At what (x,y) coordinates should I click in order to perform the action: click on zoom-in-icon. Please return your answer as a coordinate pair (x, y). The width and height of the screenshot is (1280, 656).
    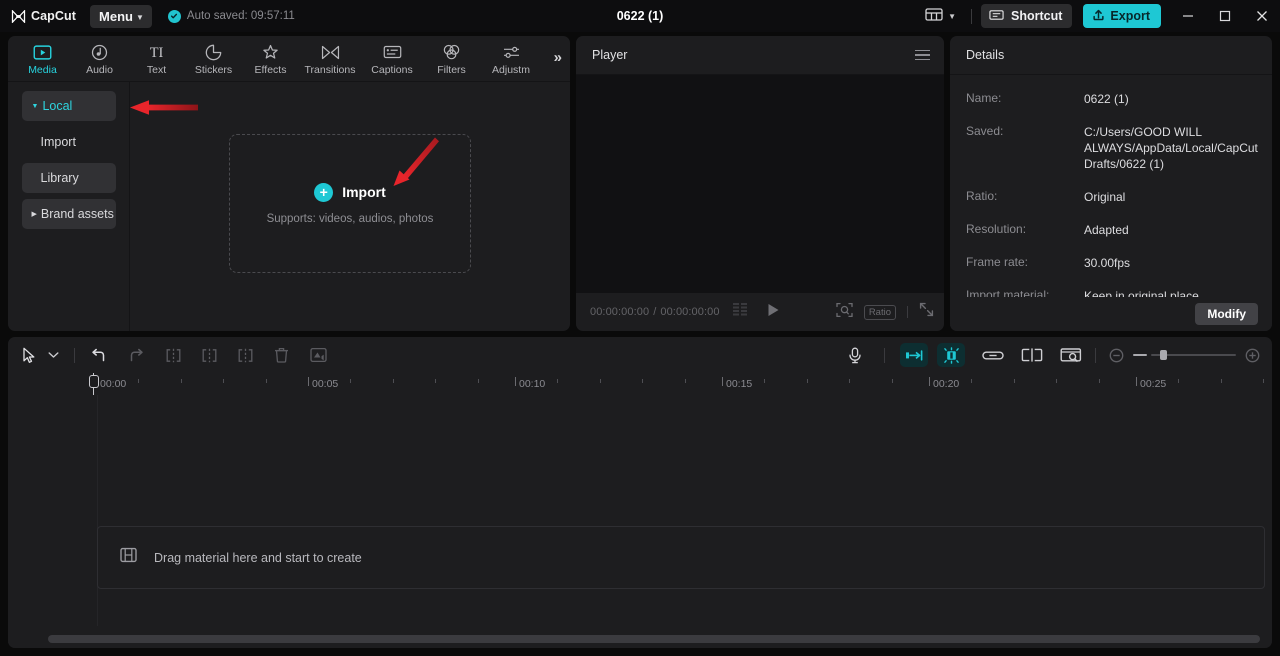
    Looking at the image, I should click on (1252, 355).